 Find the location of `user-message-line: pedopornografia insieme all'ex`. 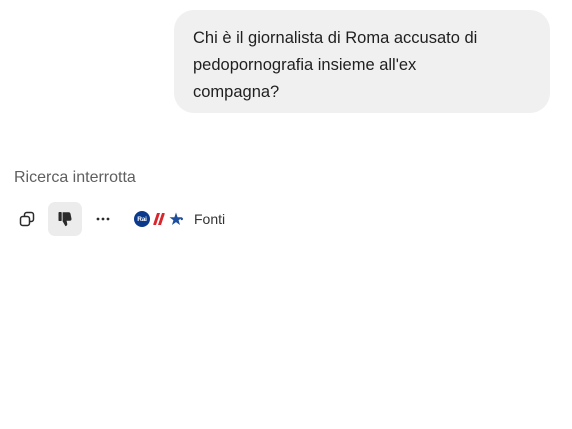

user-message-line: pedopornografia insieme all'ex is located at coordinates (305, 65).